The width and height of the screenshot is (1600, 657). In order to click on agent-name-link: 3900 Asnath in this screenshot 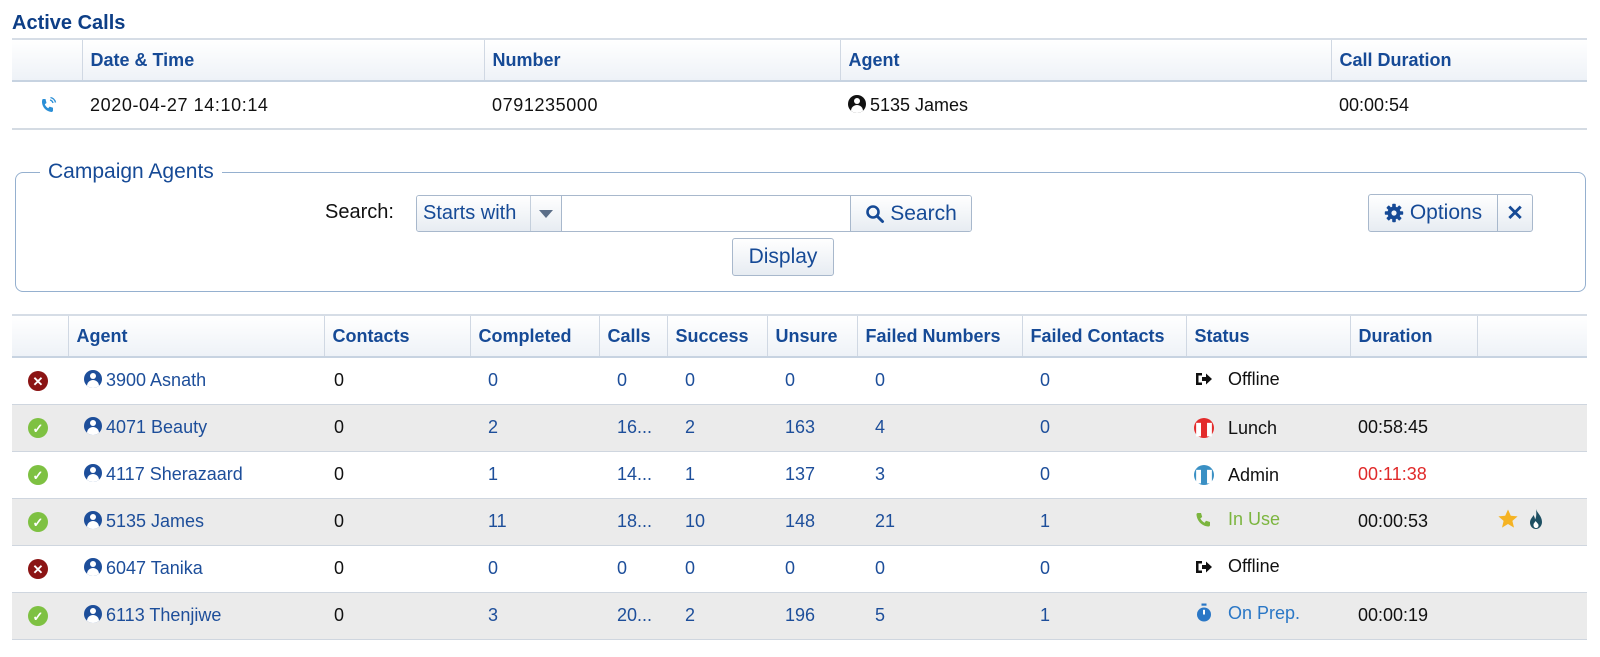, I will do `click(156, 380)`.